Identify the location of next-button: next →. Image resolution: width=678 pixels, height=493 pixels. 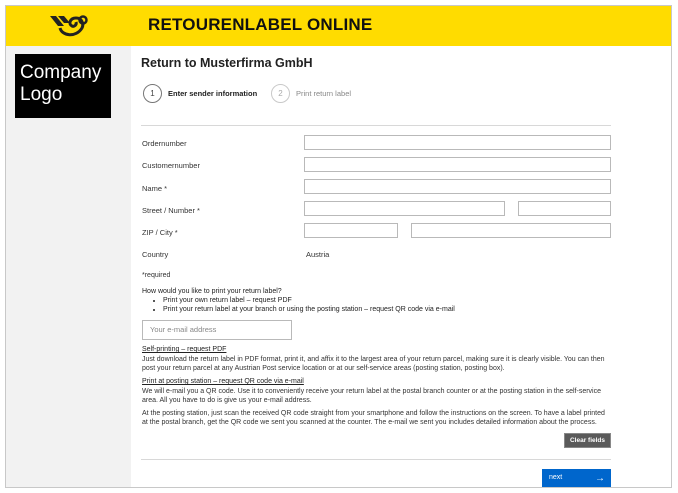
(576, 478).